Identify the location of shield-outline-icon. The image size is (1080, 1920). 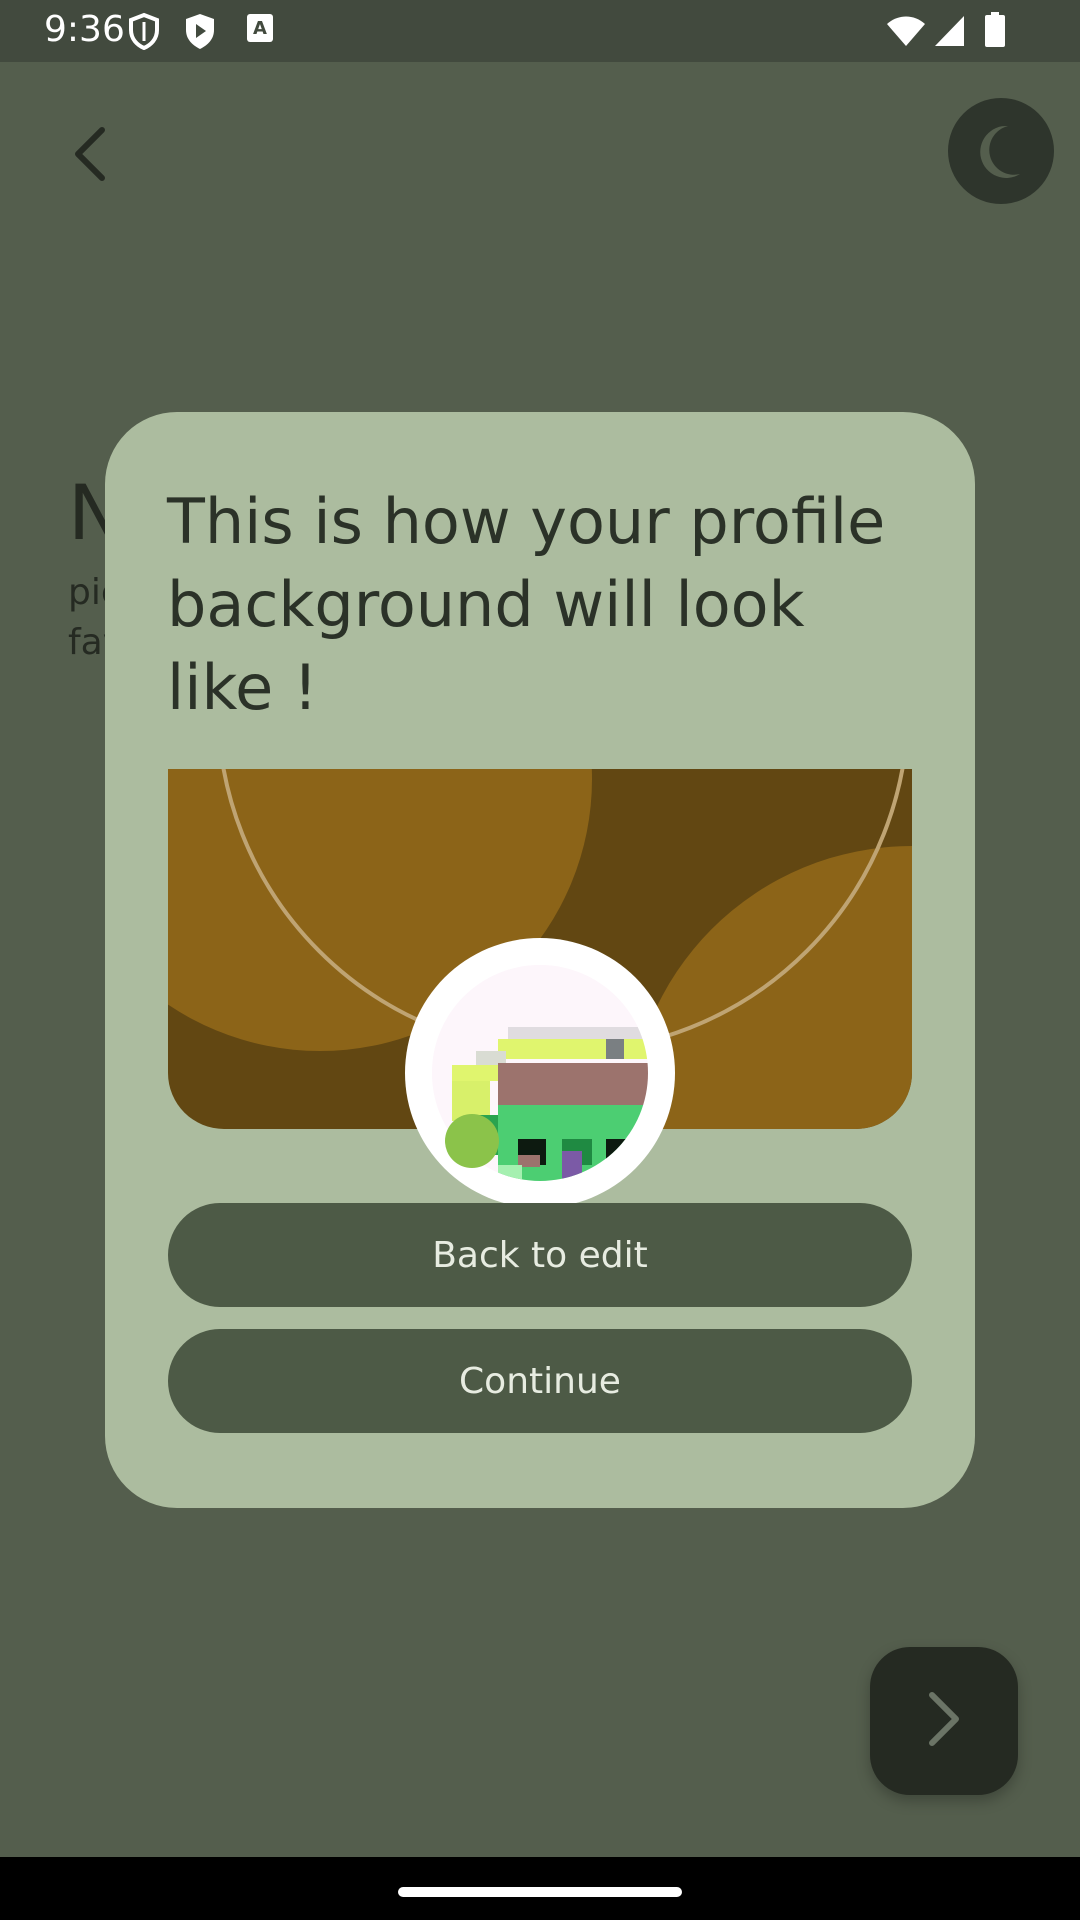
(144, 31).